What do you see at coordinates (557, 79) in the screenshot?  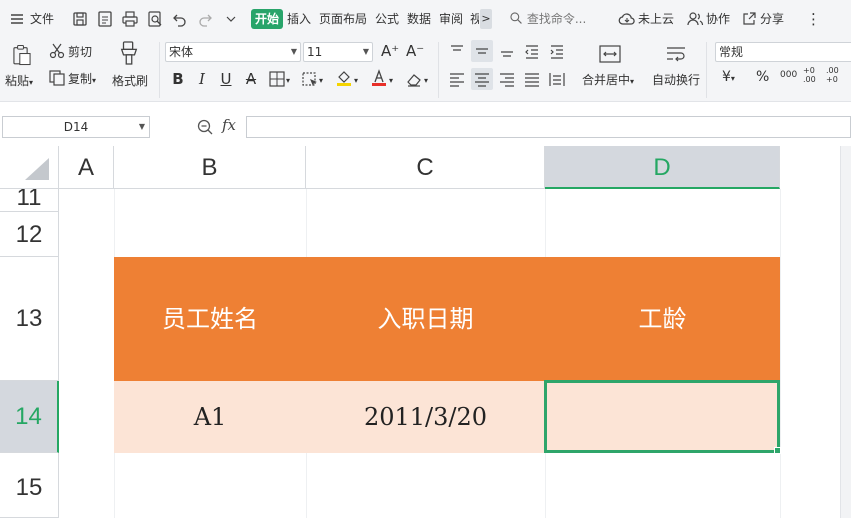 I see `distributed-align-icon` at bounding box center [557, 79].